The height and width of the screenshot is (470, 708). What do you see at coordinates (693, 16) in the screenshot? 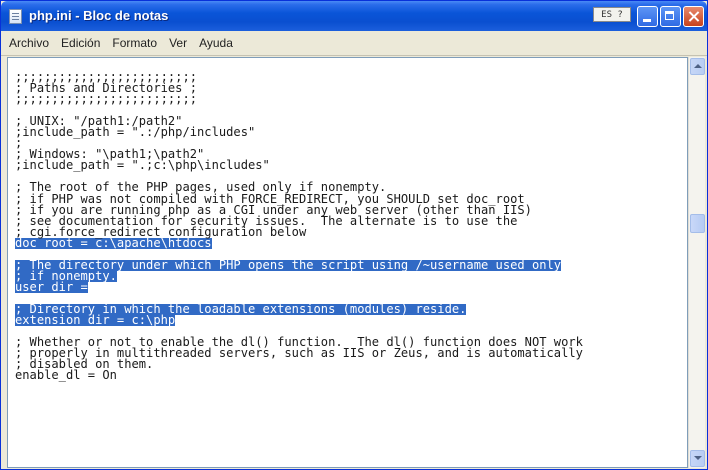
I see `close-button` at bounding box center [693, 16].